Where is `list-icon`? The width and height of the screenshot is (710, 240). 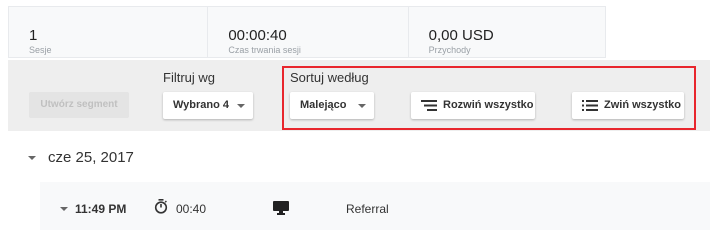 list-icon is located at coordinates (590, 107).